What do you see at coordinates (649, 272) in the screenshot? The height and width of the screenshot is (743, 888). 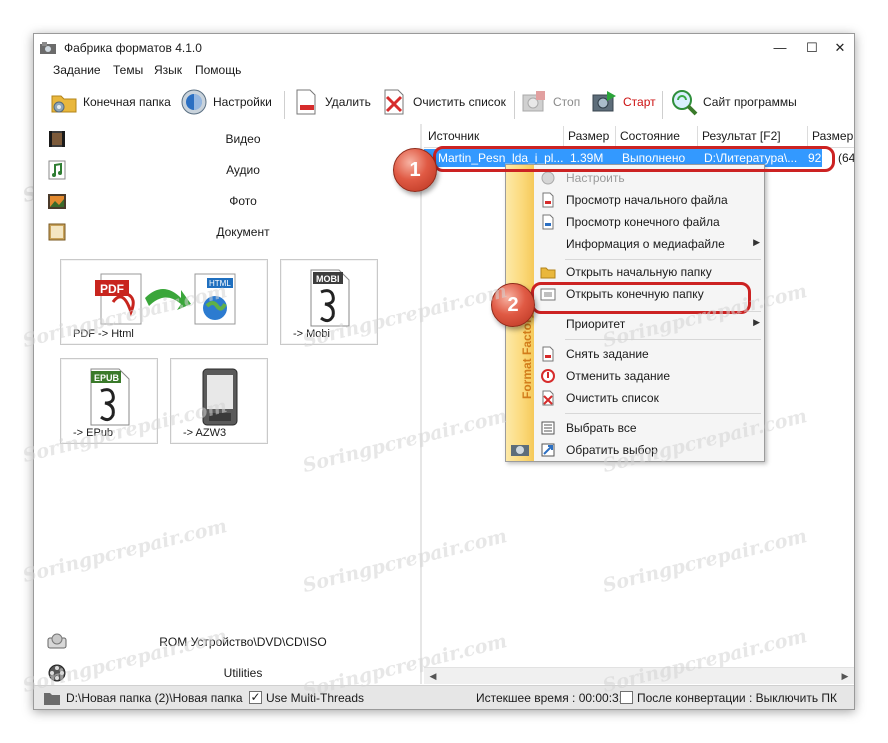 I see `menu-item-open-source-folder: Открыть начальную папку` at bounding box center [649, 272].